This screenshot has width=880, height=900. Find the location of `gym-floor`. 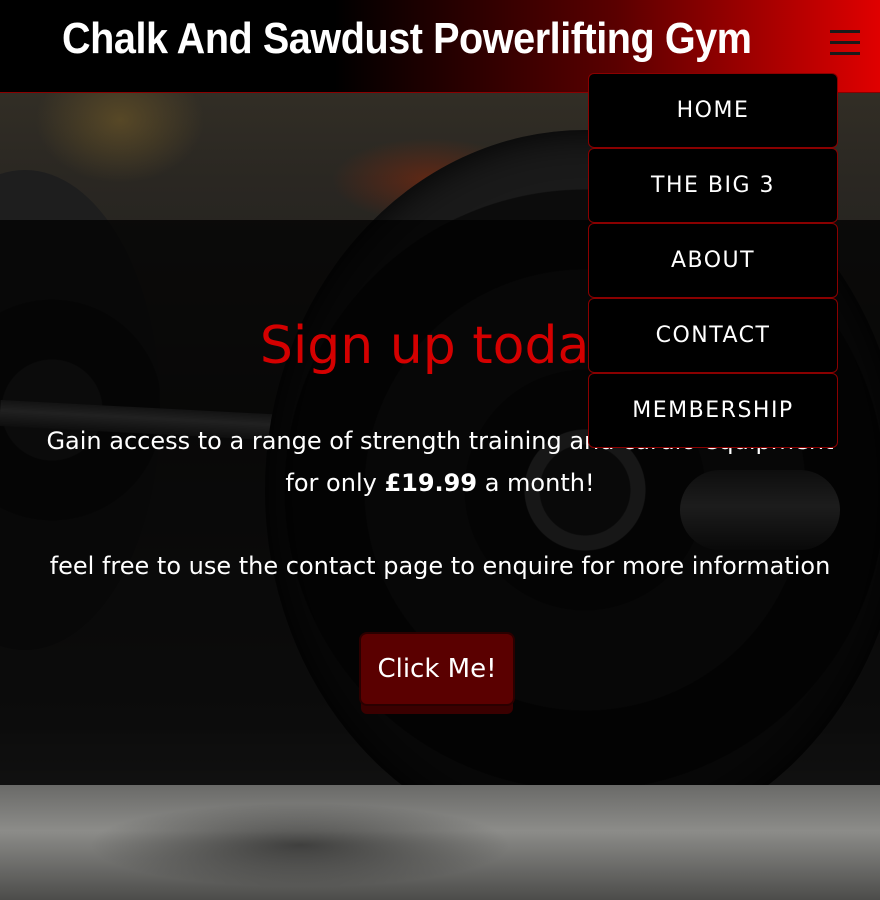

gym-floor is located at coordinates (440, 842).